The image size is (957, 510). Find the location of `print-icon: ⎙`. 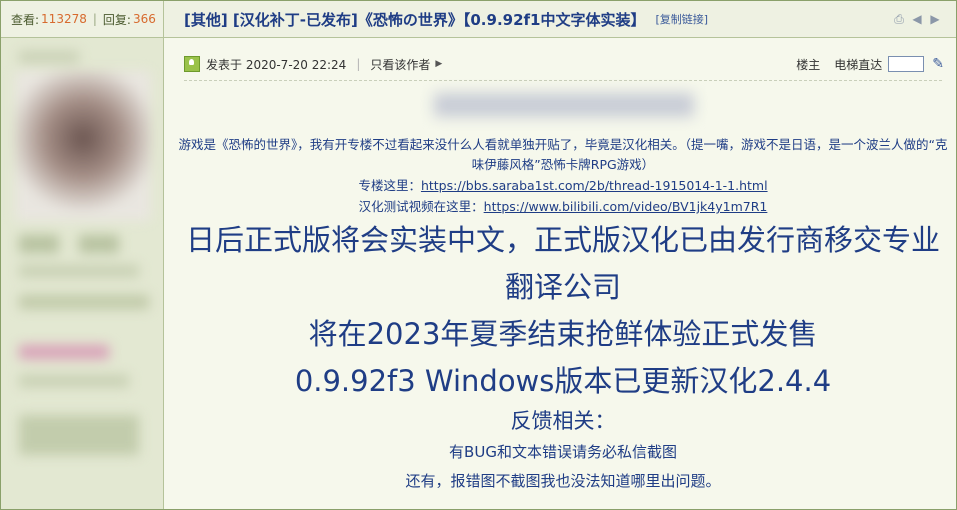

print-icon: ⎙ is located at coordinates (899, 19).